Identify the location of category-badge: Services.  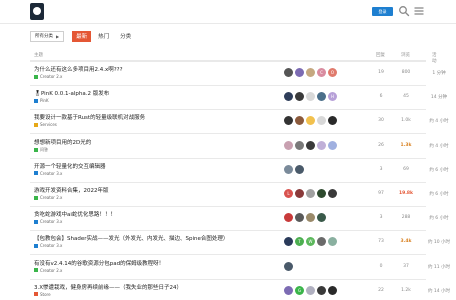
(45, 124).